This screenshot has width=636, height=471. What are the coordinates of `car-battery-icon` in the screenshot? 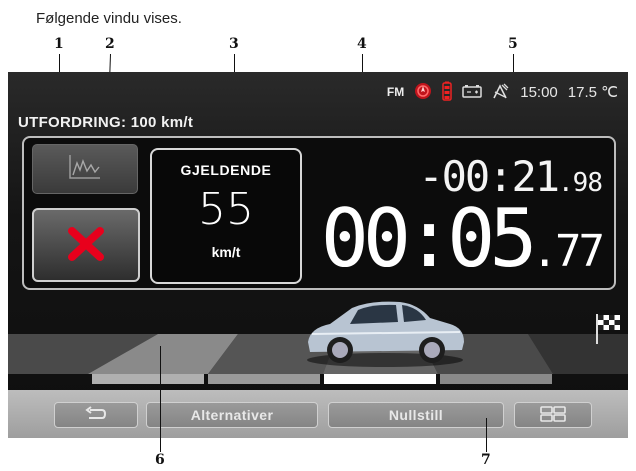 It's located at (472, 92).